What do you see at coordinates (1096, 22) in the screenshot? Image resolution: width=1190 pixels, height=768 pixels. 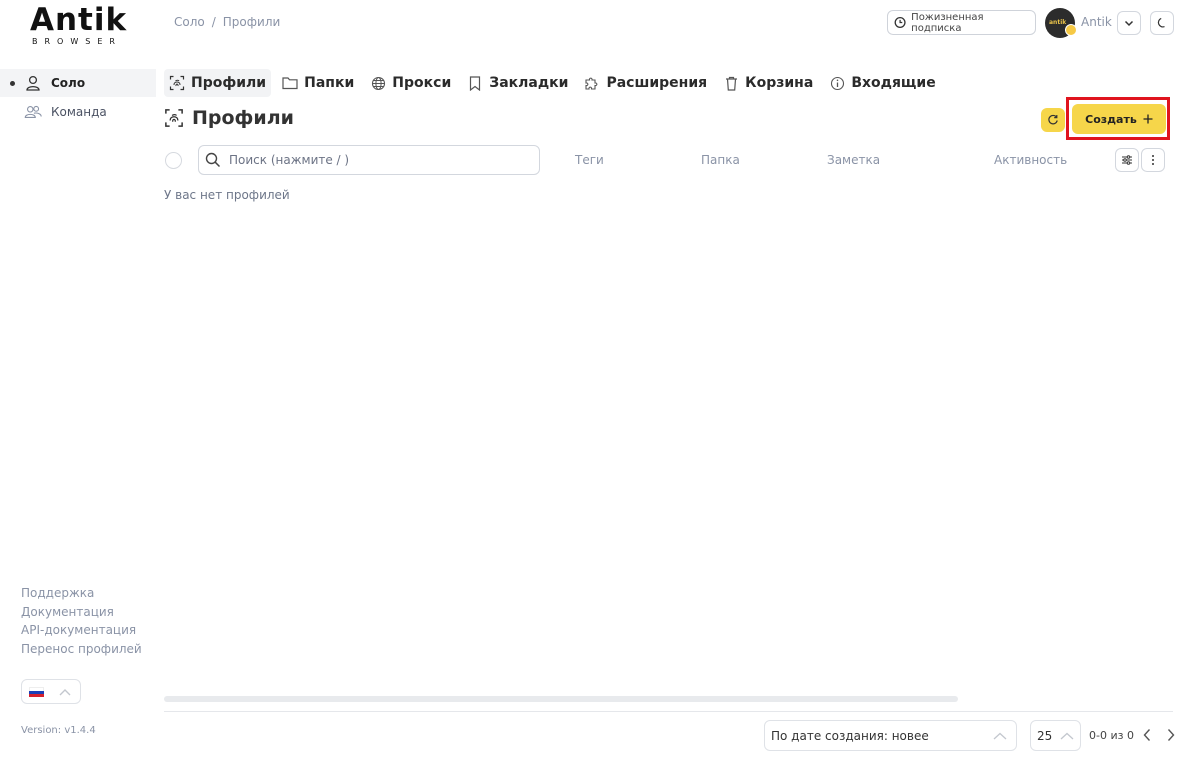 I see `user-name: Antik` at bounding box center [1096, 22].